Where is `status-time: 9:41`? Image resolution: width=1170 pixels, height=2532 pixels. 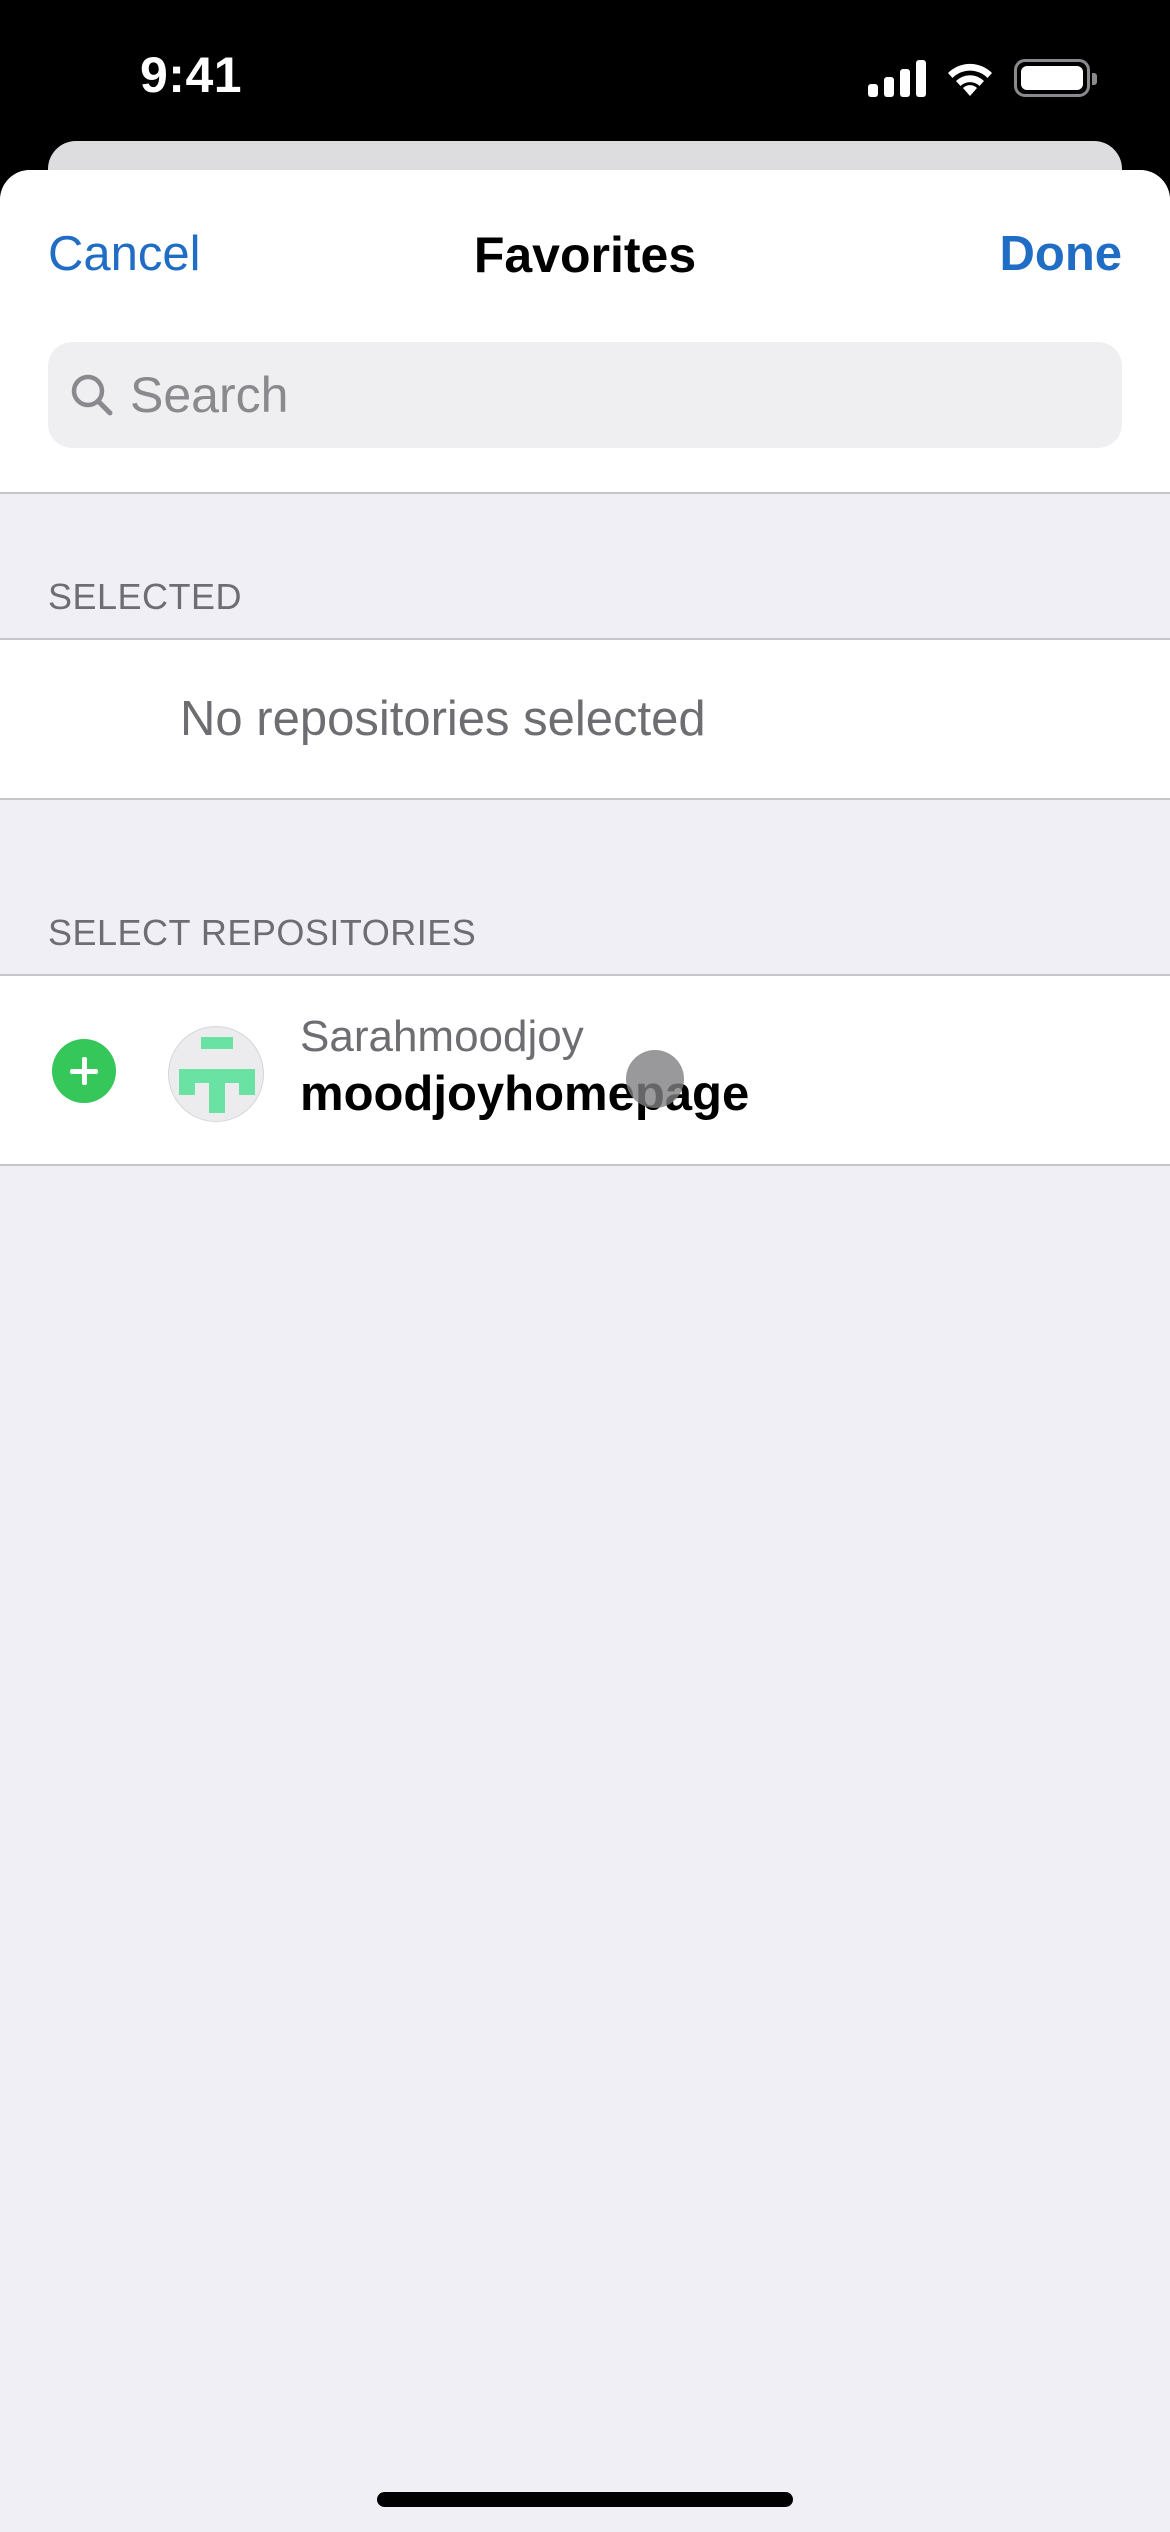 status-time: 9:41 is located at coordinates (191, 75).